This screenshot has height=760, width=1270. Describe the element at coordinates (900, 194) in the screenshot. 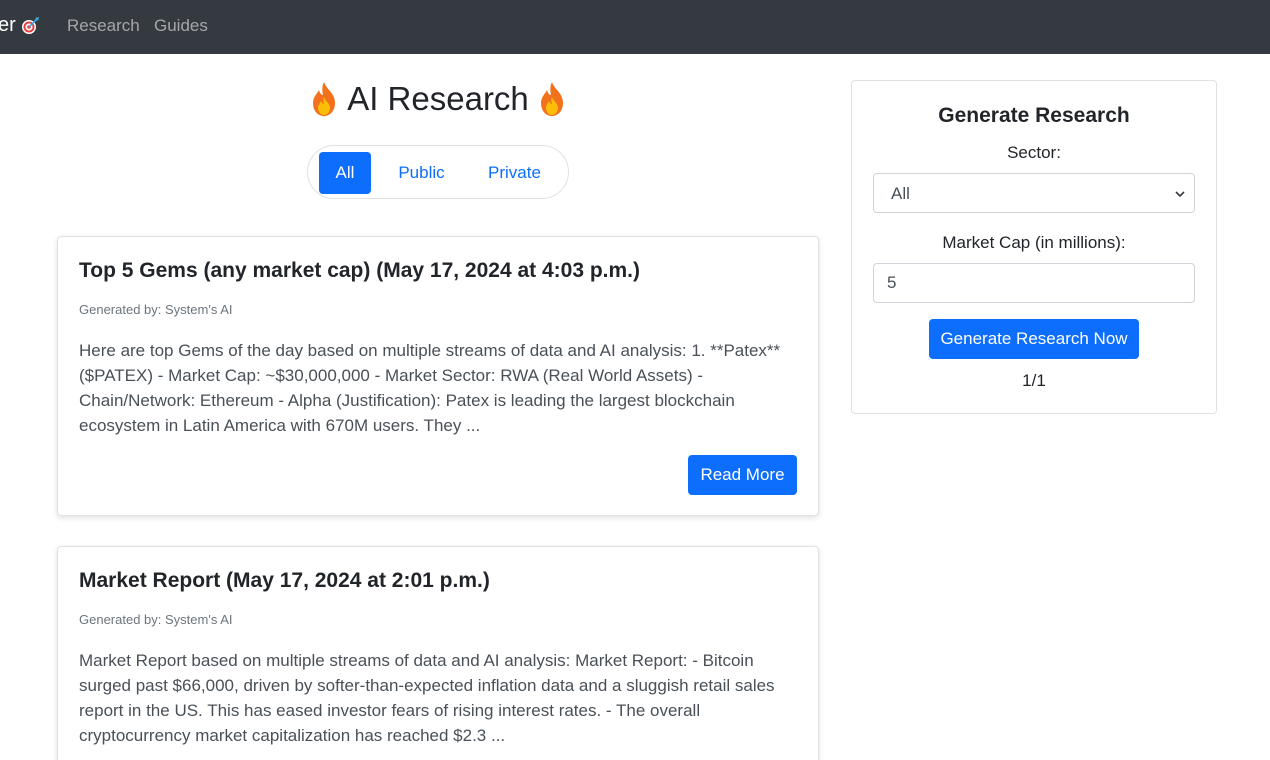

I see `sector-select-value: All` at that location.